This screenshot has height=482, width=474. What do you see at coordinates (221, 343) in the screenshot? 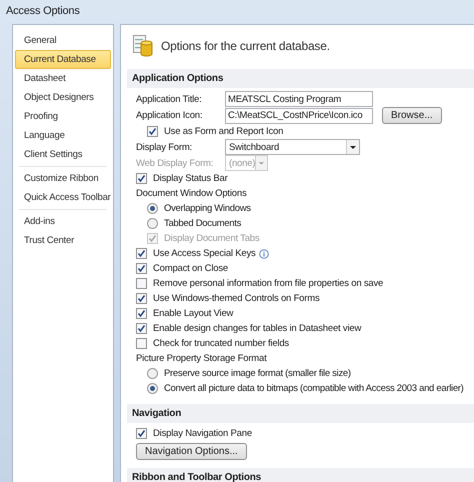
I see `checkbox-label: Check for truncated number fields` at bounding box center [221, 343].